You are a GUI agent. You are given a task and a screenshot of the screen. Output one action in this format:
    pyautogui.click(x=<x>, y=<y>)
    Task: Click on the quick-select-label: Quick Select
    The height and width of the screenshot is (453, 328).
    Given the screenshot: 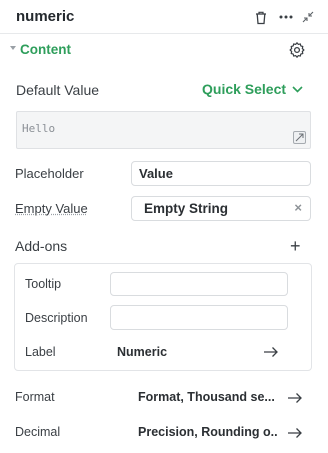 What is the action you would take?
    pyautogui.click(x=244, y=89)
    